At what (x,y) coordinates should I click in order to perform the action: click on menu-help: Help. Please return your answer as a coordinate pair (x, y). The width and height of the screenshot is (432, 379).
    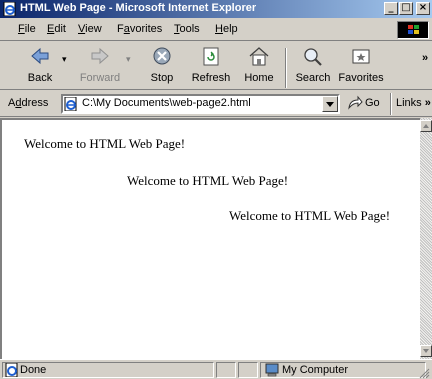
    Looking at the image, I should click on (226, 29).